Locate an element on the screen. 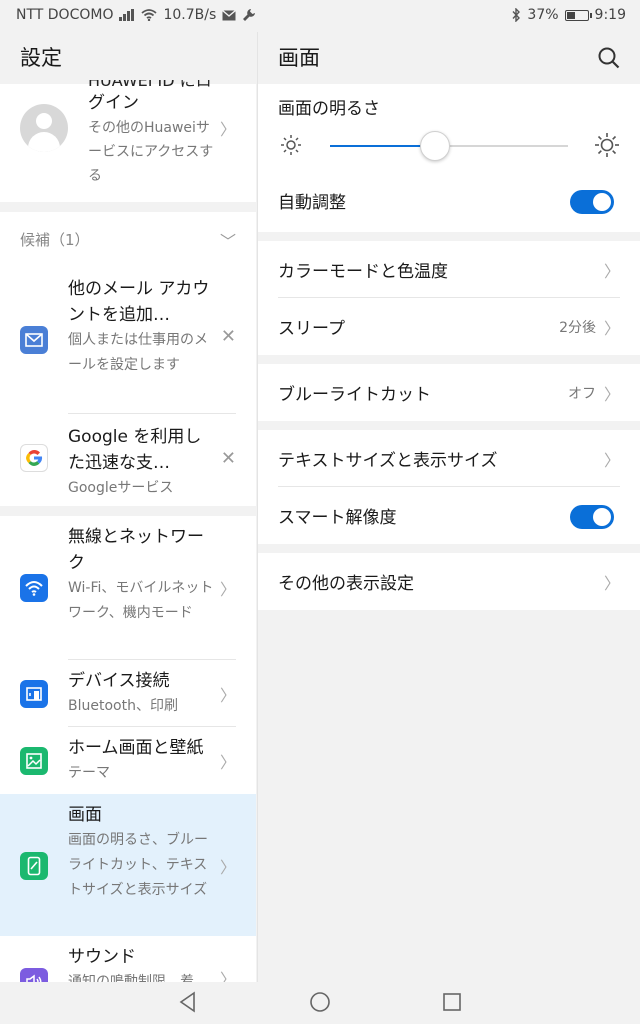 This screenshot has height=1024, width=640. page-title: 画面 is located at coordinates (299, 58).